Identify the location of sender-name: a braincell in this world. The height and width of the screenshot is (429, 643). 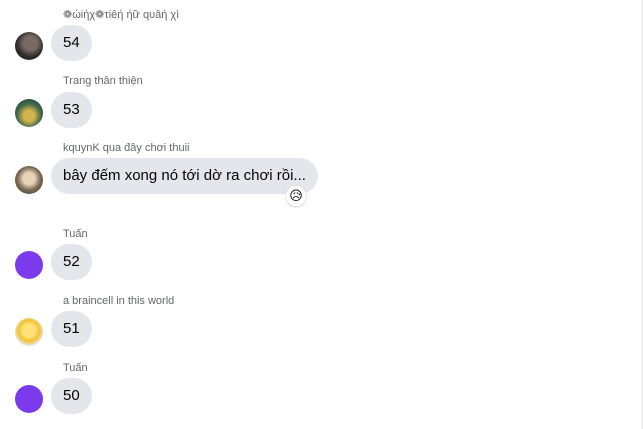
(119, 301).